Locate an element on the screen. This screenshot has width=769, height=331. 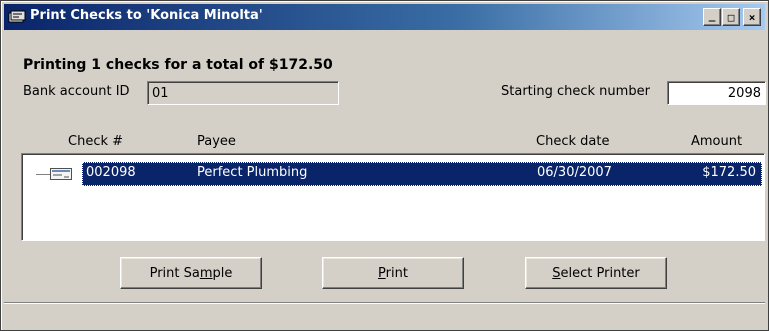
payee-cell: Perfect Plumbing is located at coordinates (252, 172).